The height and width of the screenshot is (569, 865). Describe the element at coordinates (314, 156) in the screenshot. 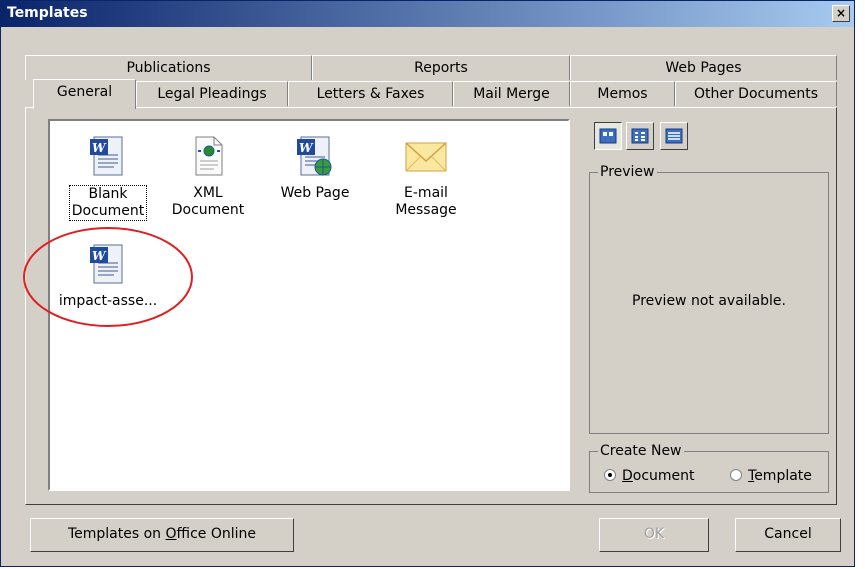

I see `web-page-icon: W` at that location.